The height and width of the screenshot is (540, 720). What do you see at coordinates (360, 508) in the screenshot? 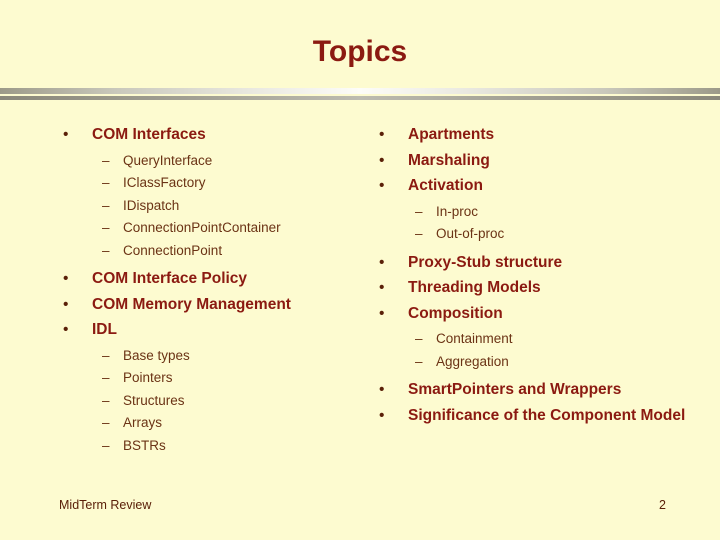
I see `slide-footer: MidTerm Review 2` at bounding box center [360, 508].